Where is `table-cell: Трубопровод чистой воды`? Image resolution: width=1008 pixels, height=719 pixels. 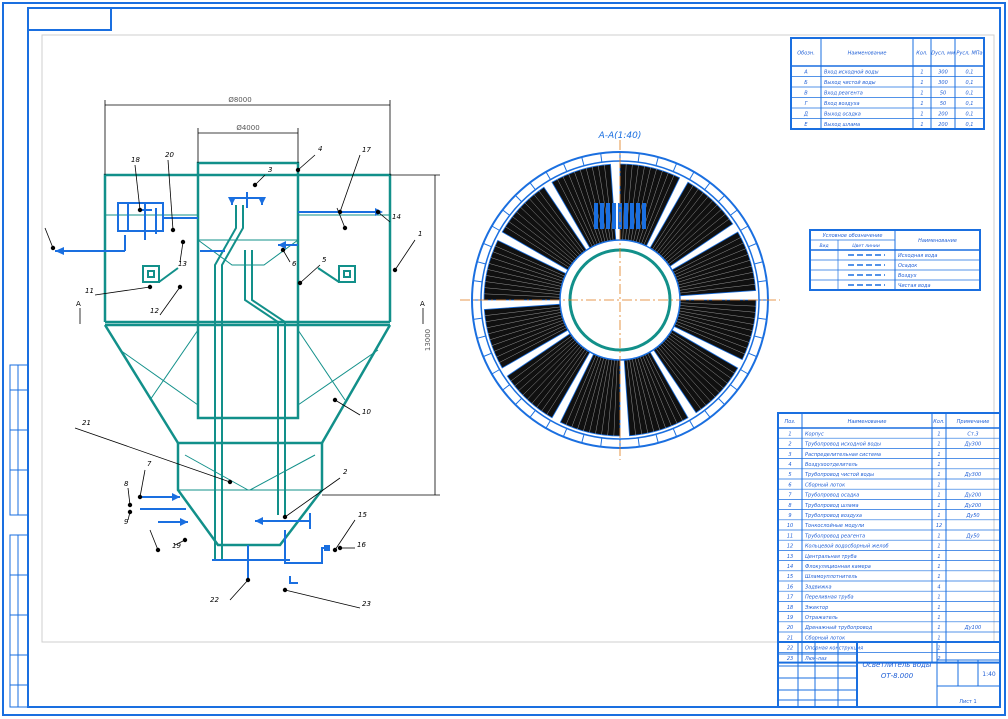
table-cell: Трубопровод чистой воды is located at coordinates (839, 475).